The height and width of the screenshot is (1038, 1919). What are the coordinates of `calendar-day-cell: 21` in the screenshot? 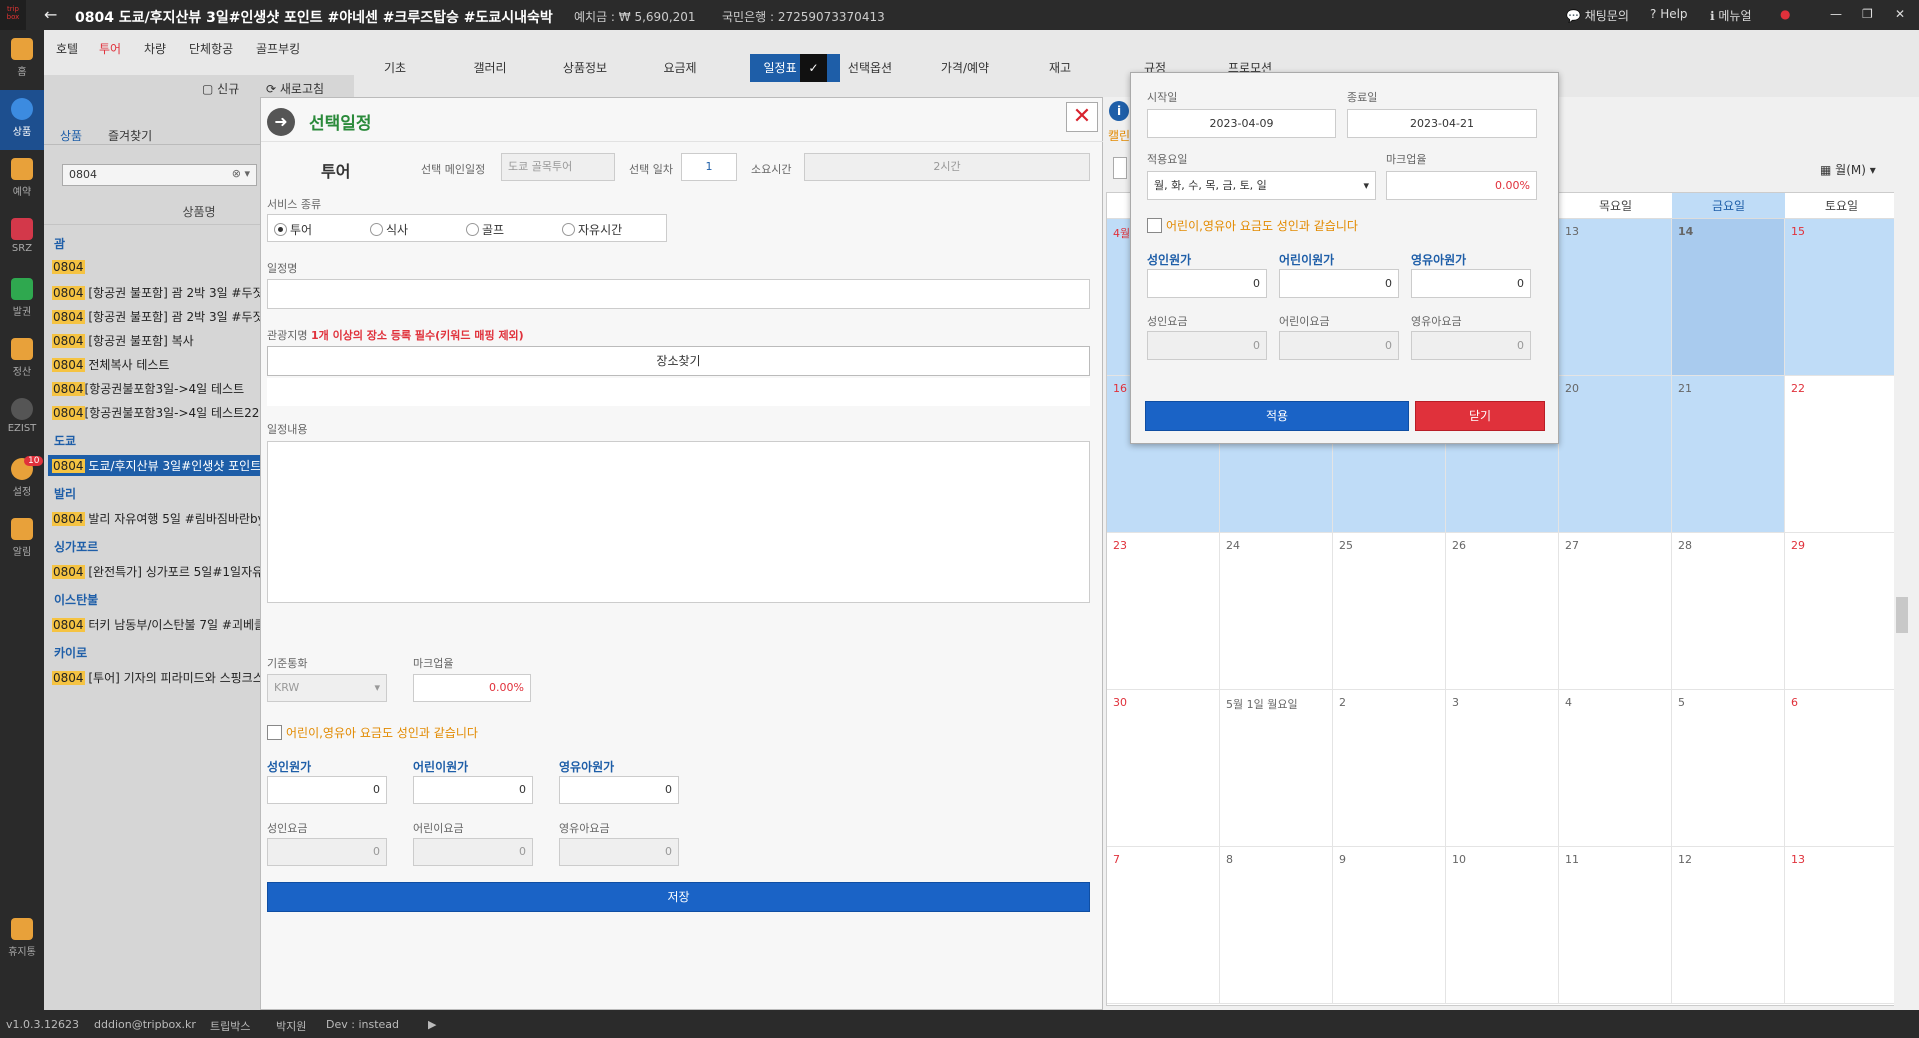 It's located at (1728, 454).